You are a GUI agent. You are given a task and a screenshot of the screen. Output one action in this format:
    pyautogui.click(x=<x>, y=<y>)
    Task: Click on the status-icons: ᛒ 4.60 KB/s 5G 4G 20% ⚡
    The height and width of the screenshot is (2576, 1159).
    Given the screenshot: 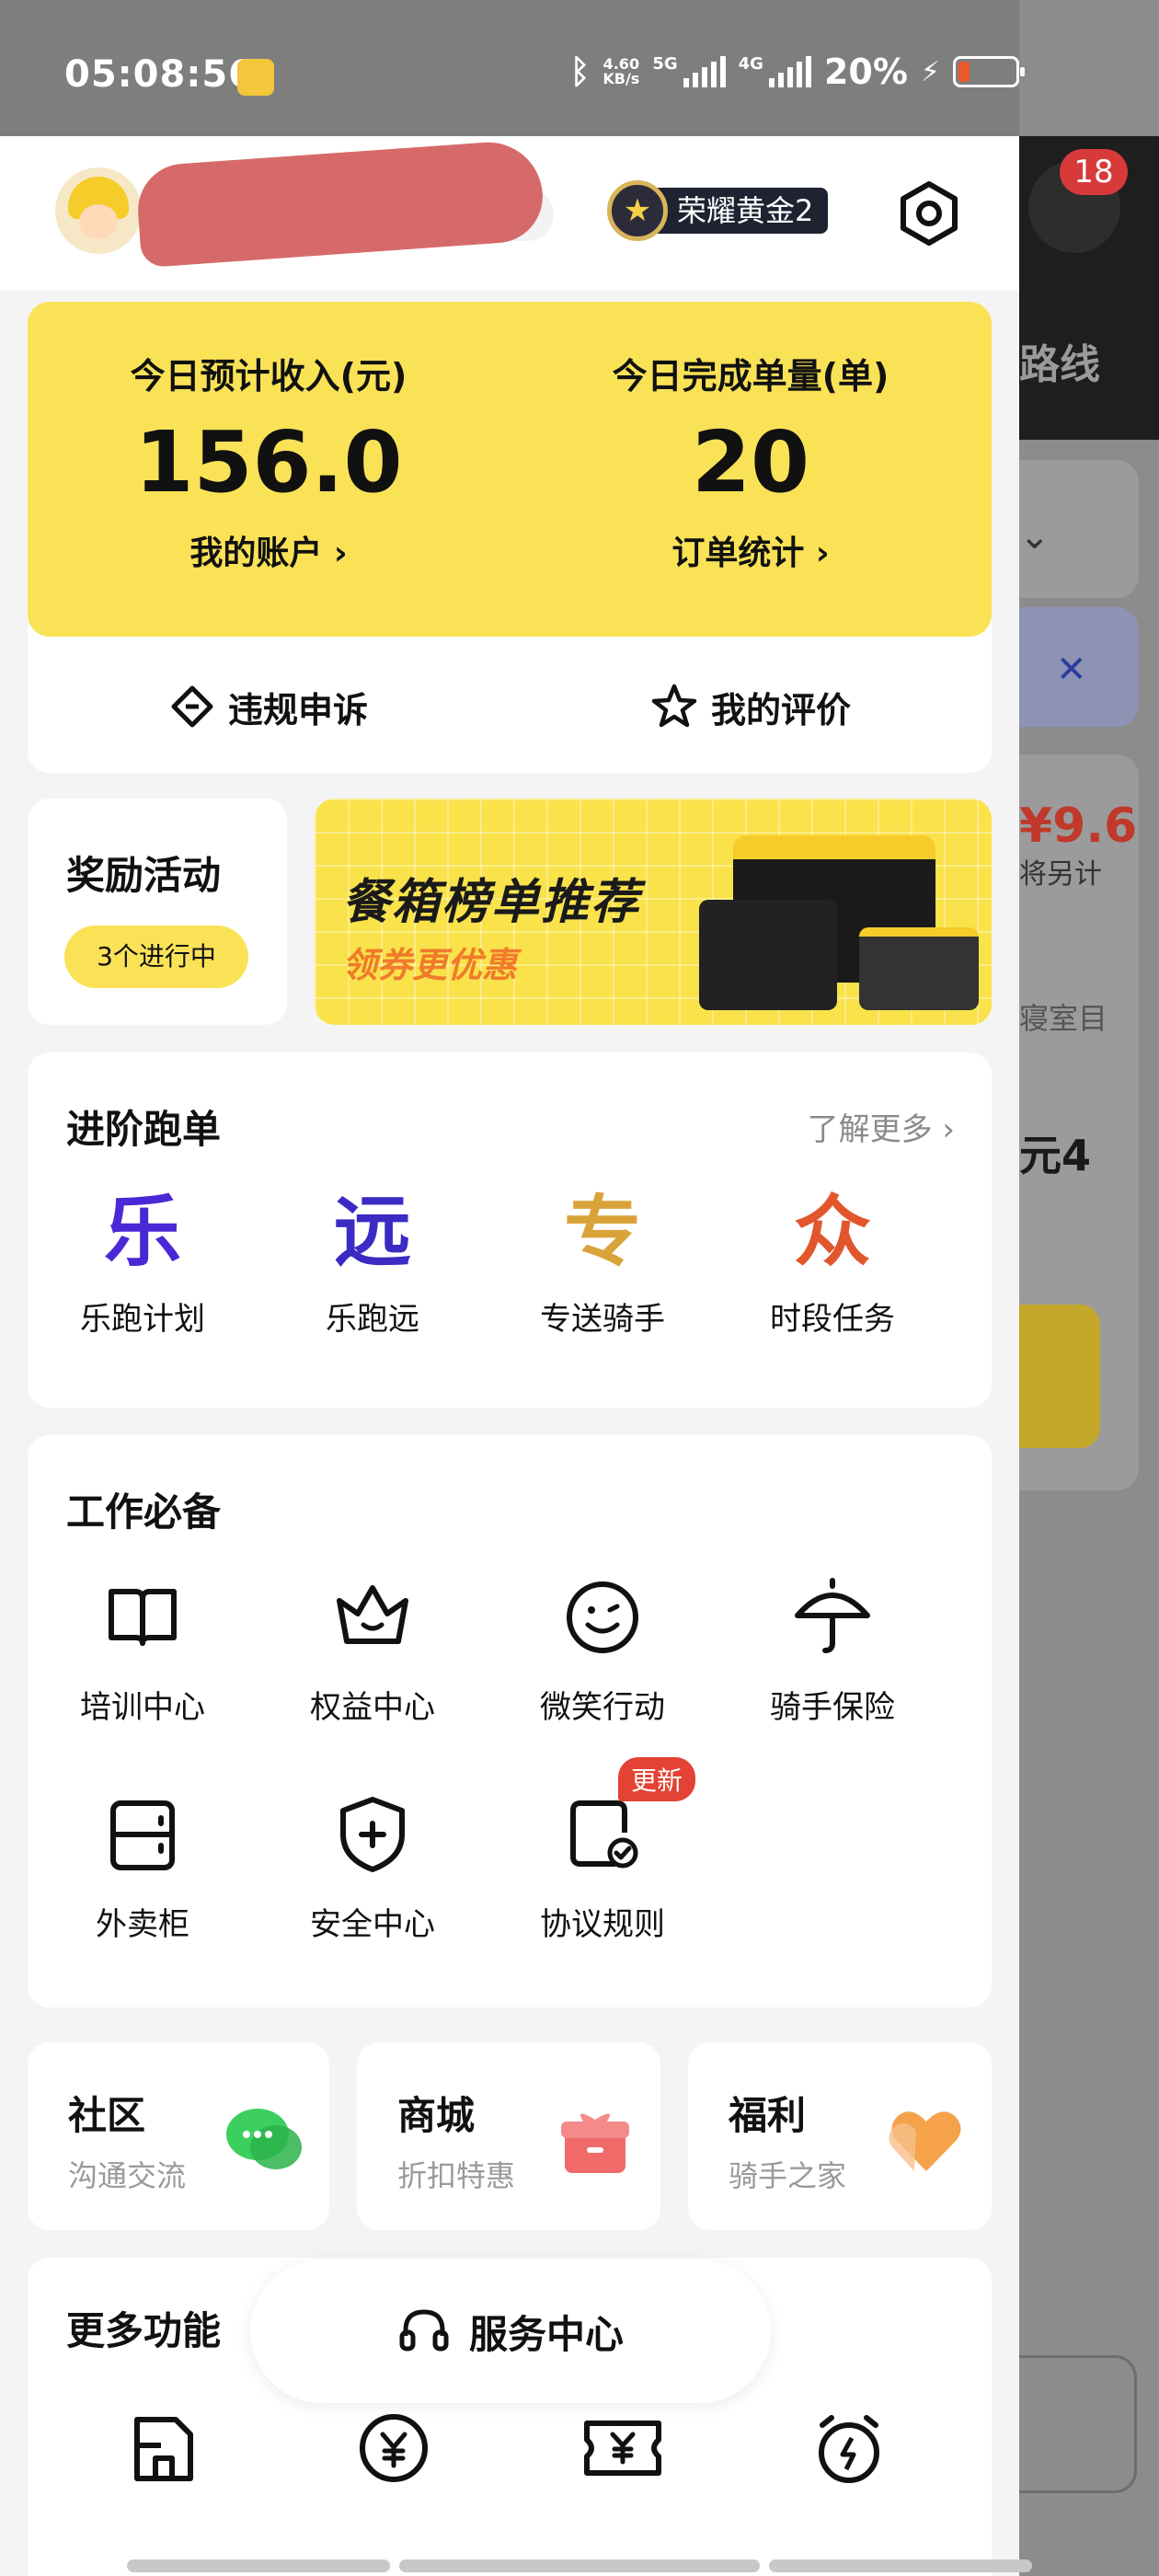 What is the action you would take?
    pyautogui.click(x=797, y=72)
    